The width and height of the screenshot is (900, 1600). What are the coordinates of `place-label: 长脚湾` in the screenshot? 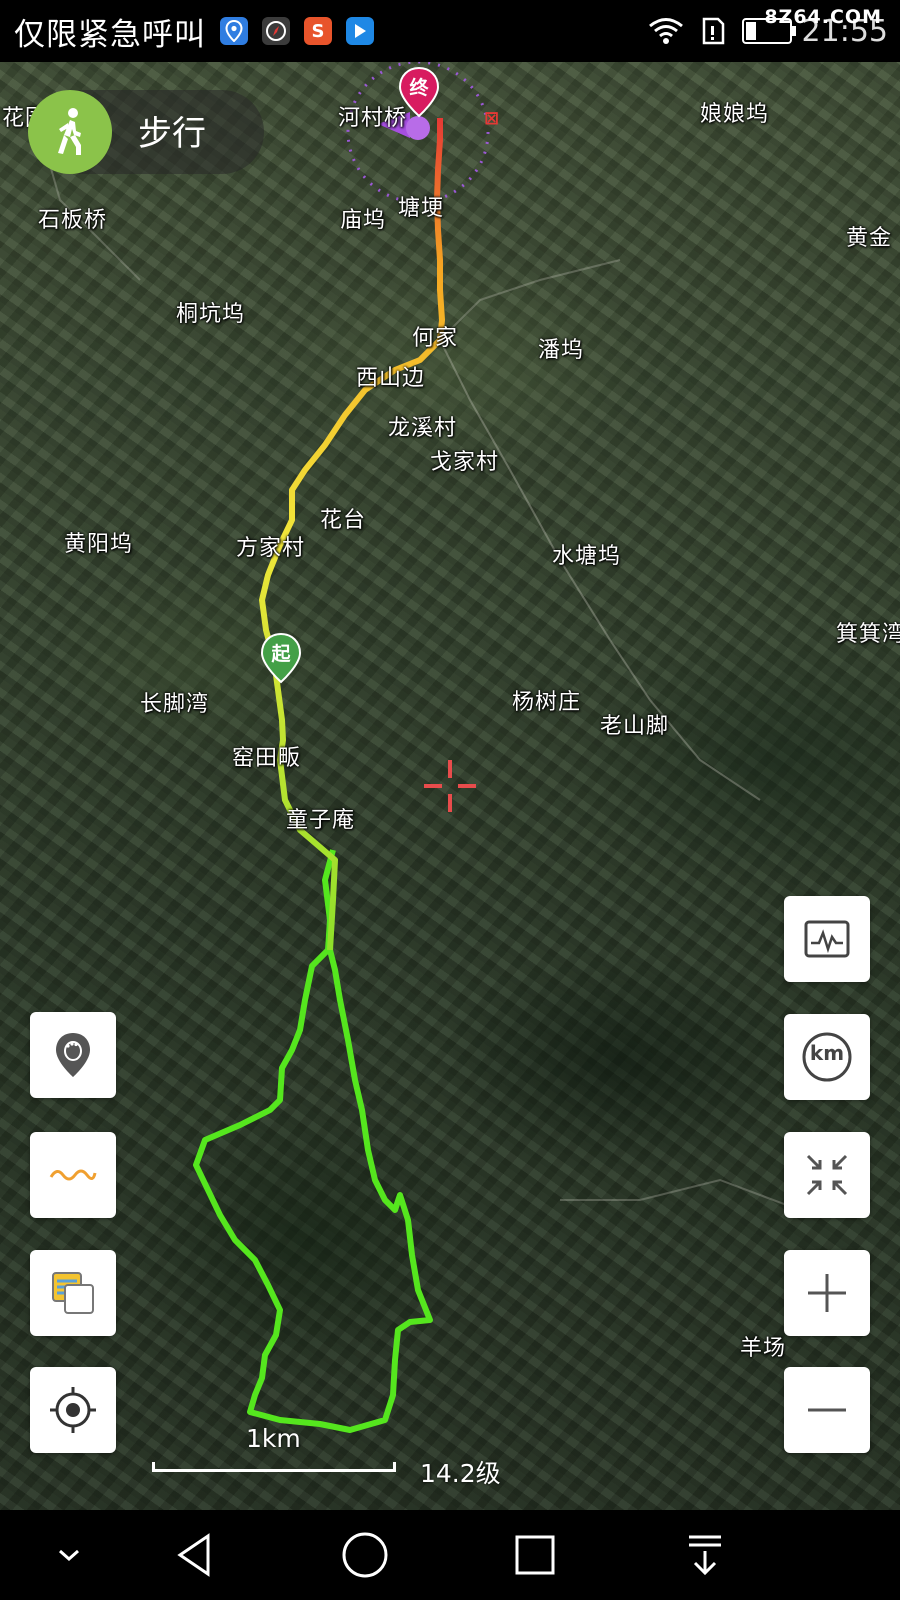 It's located at (175, 704).